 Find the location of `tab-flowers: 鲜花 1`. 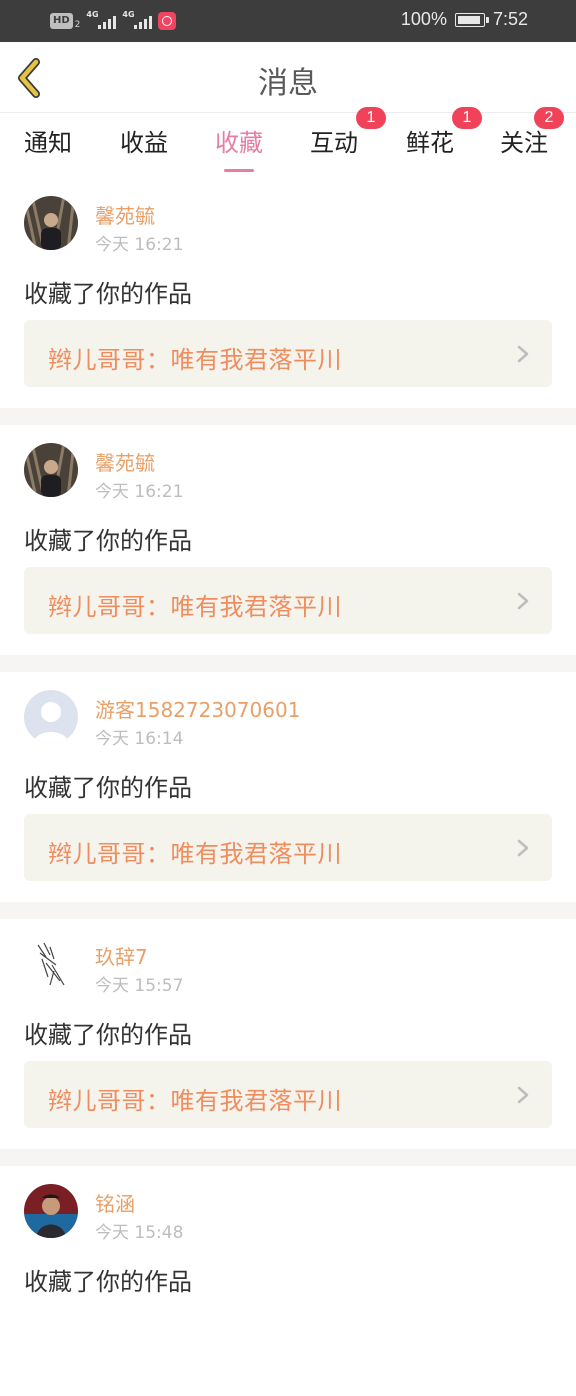

tab-flowers: 鲜花 1 is located at coordinates (444, 132).